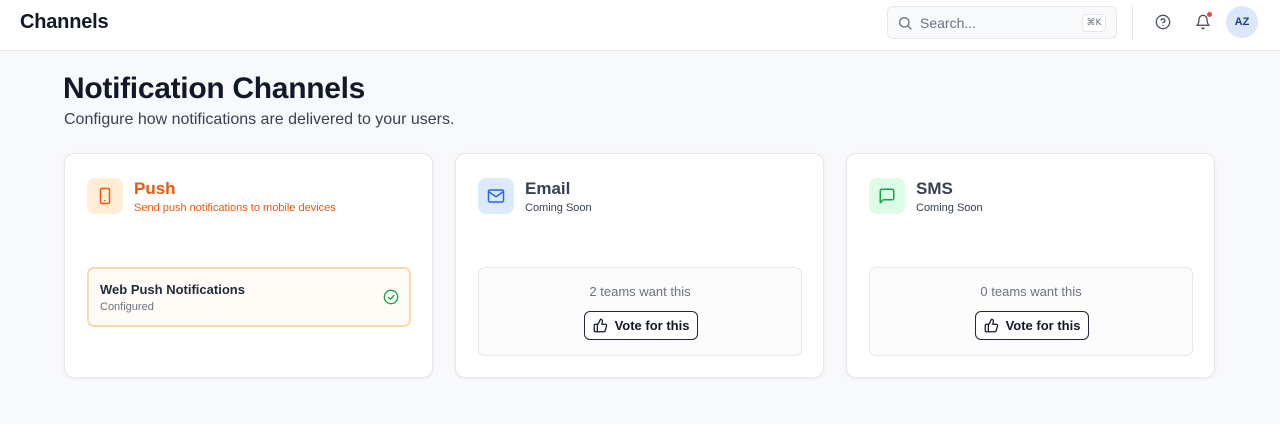 The image size is (1280, 424). What do you see at coordinates (64, 22) in the screenshot?
I see `app-title: Channels` at bounding box center [64, 22].